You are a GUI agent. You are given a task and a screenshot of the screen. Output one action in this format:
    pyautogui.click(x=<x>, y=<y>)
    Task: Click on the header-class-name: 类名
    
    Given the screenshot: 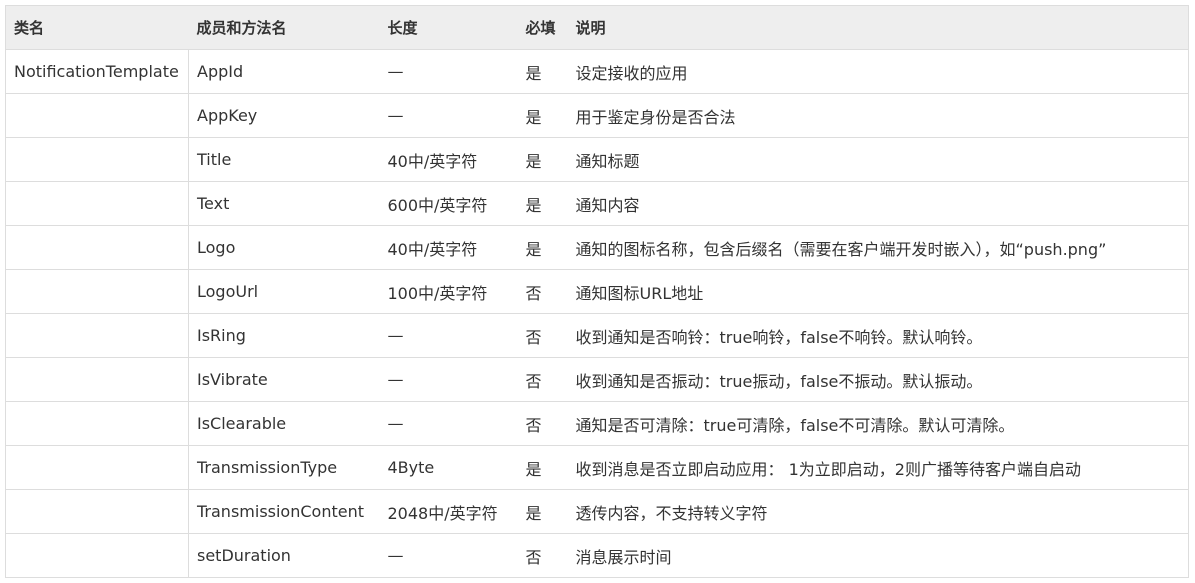 What is the action you would take?
    pyautogui.click(x=97, y=27)
    